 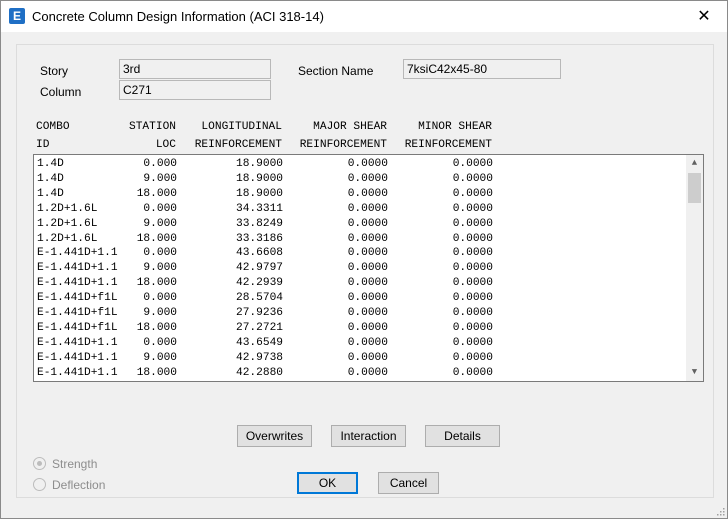 What do you see at coordinates (195, 90) in the screenshot?
I see `column-value: C271` at bounding box center [195, 90].